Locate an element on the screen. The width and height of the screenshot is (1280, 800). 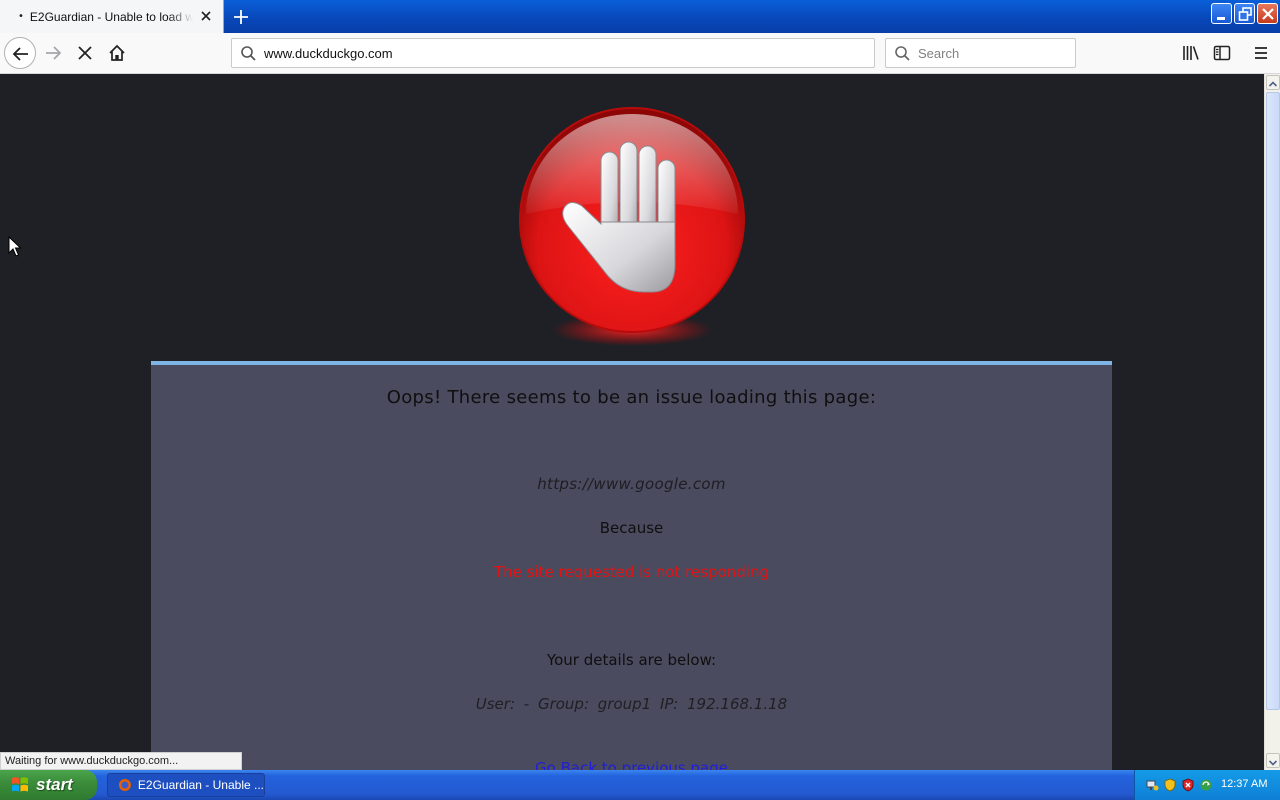
tab-e2guardian: • E2Guardian - Unable to load webpage is located at coordinates (112, 16).